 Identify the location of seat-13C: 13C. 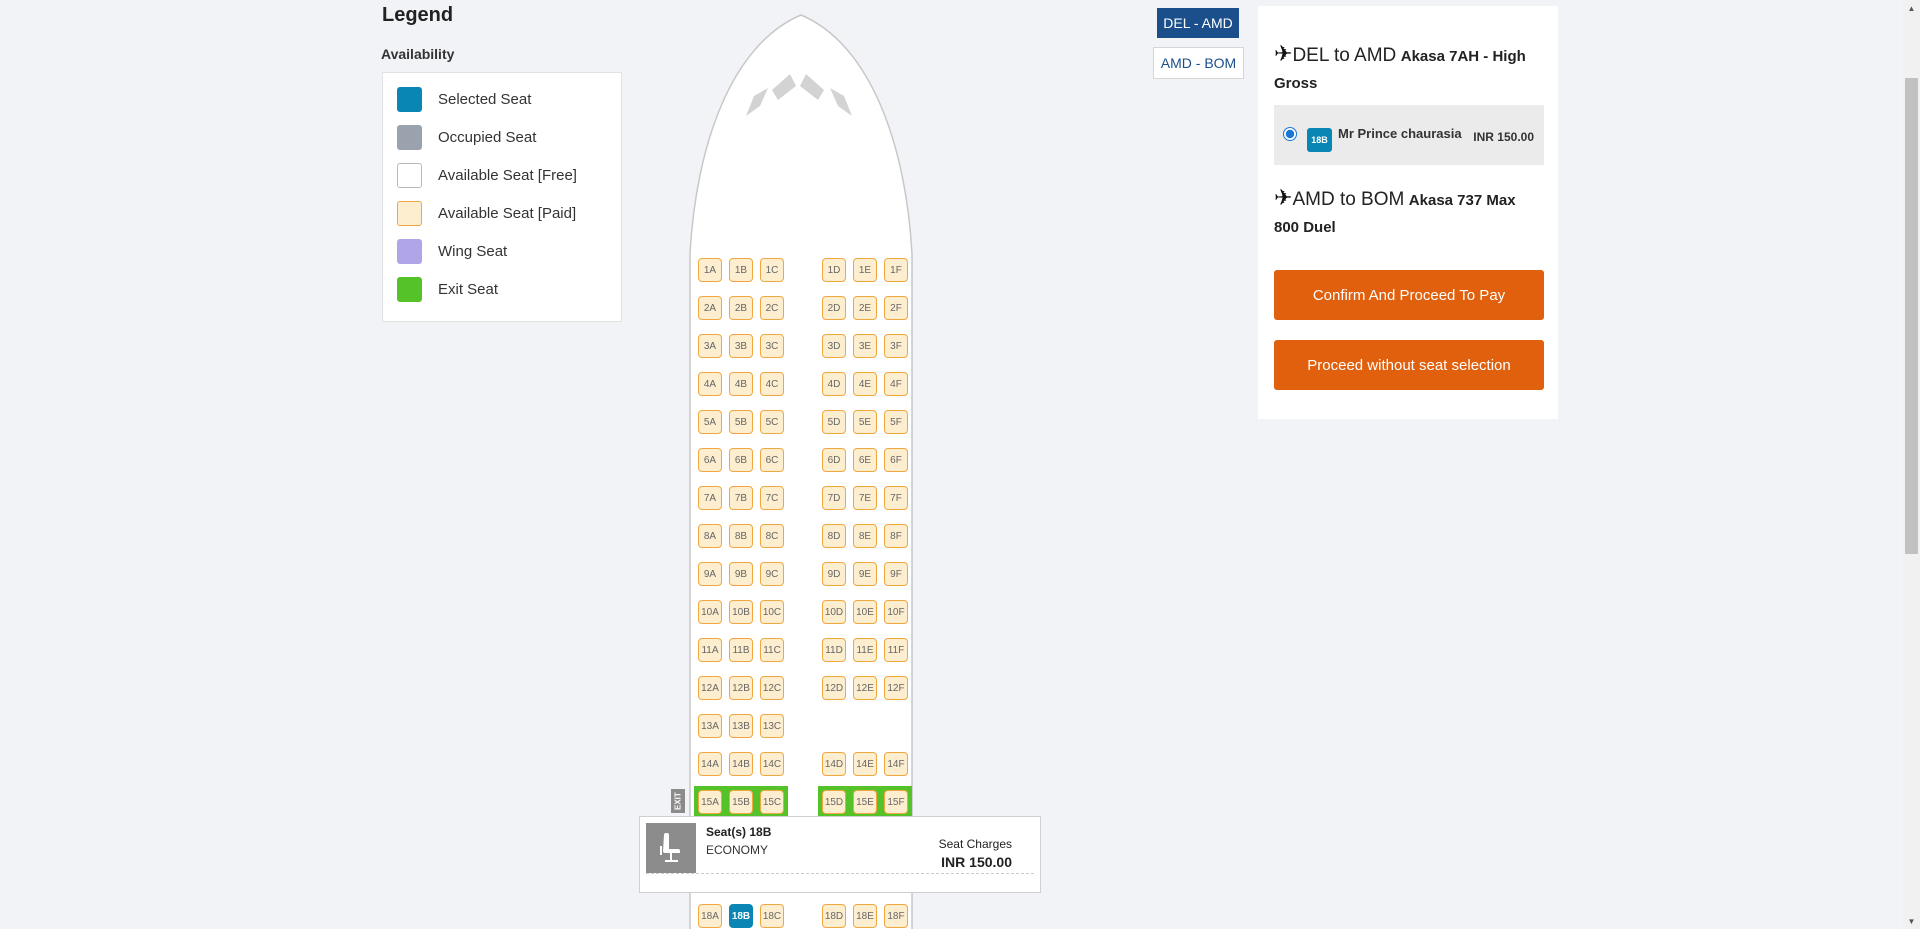
(772, 726).